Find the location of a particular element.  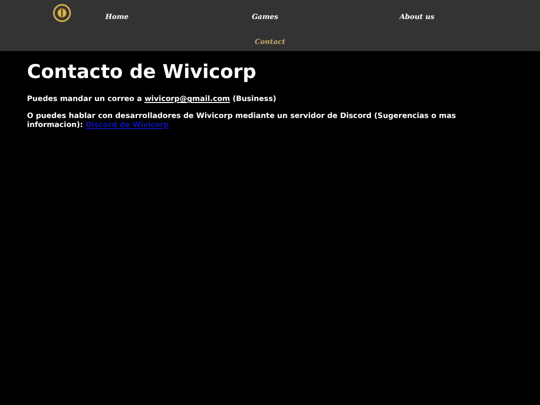

page-heading: Contacto de Wivicorp is located at coordinates (142, 72).